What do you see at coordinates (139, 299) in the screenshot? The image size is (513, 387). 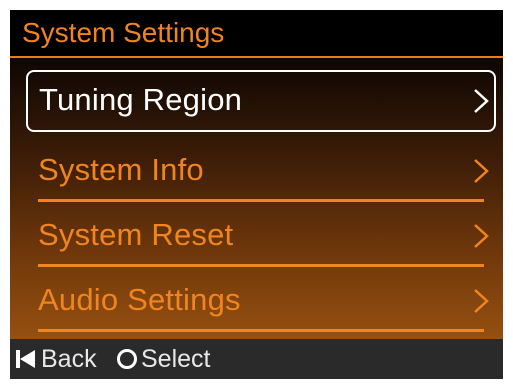 I see `menu-item-label: Audio Settings` at bounding box center [139, 299].